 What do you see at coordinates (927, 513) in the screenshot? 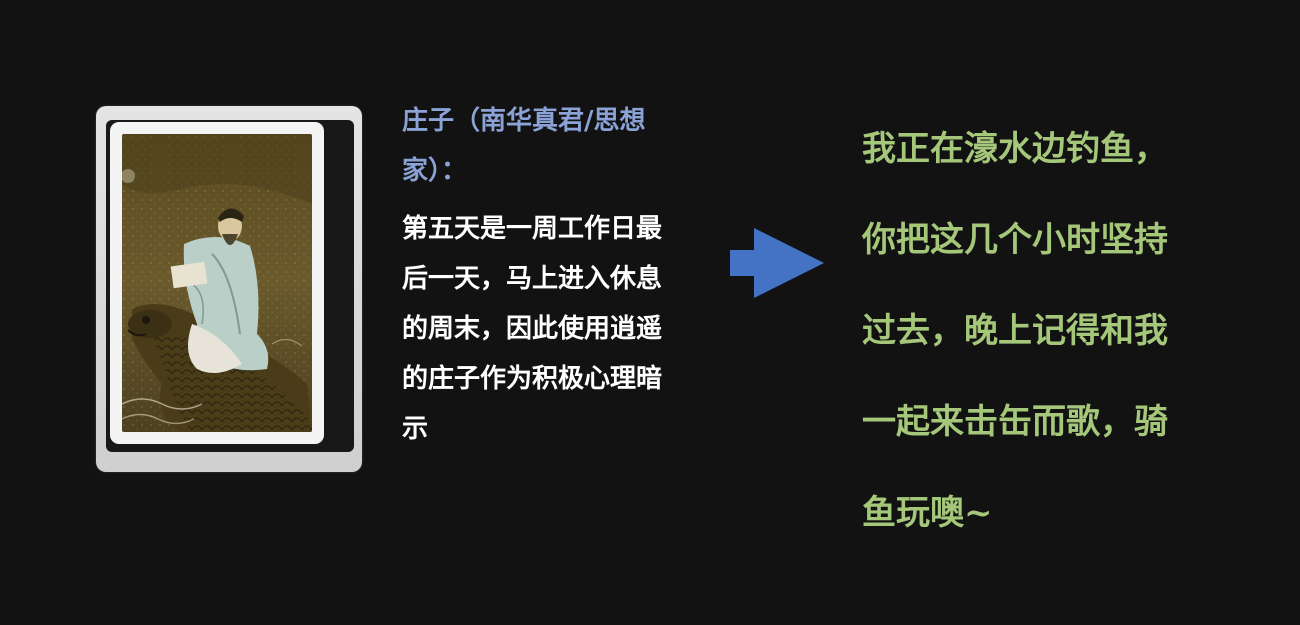
I see `quote-line: 鱼玩噢~` at bounding box center [927, 513].